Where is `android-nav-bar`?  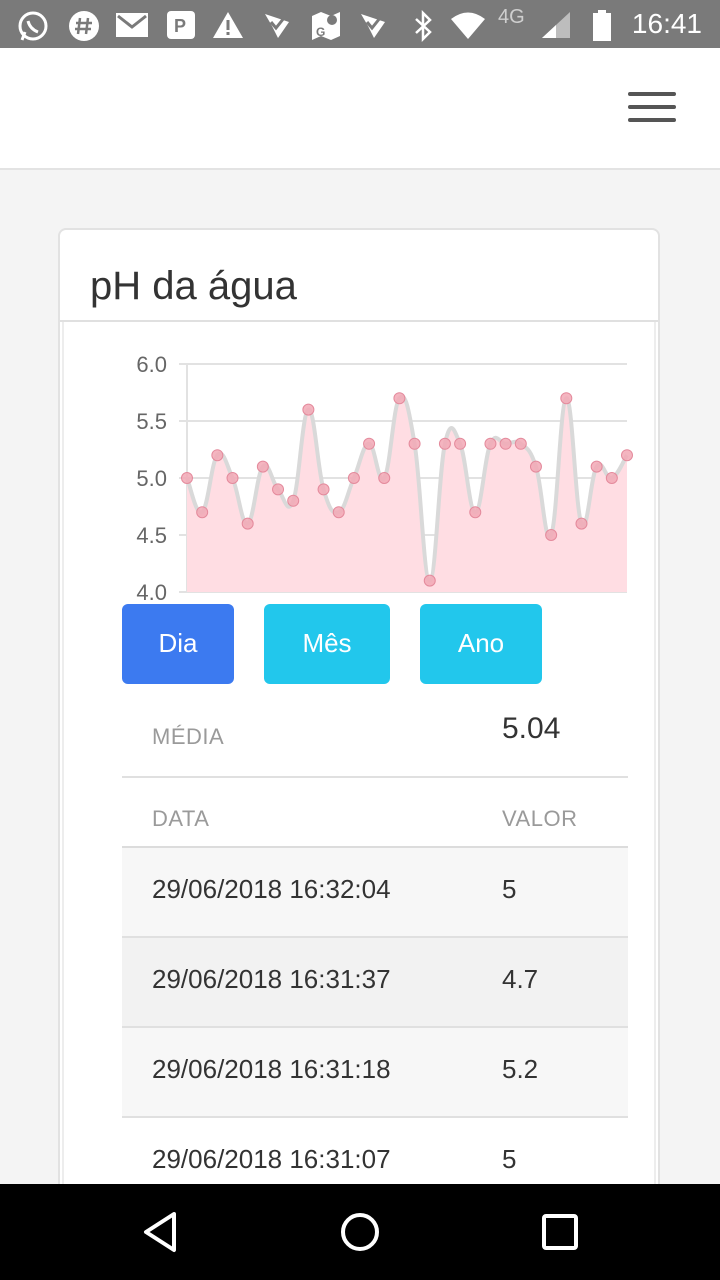 android-nav-bar is located at coordinates (360, 1232).